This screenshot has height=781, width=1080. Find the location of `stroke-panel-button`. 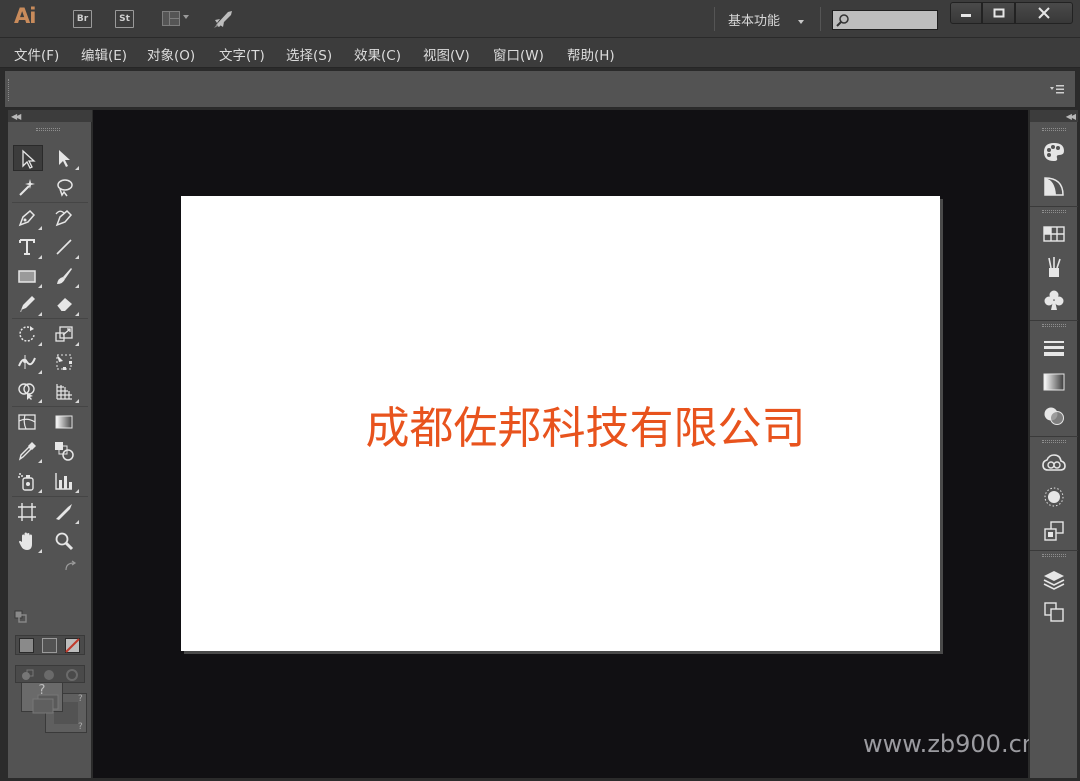

stroke-panel-button is located at coordinates (1054, 349).